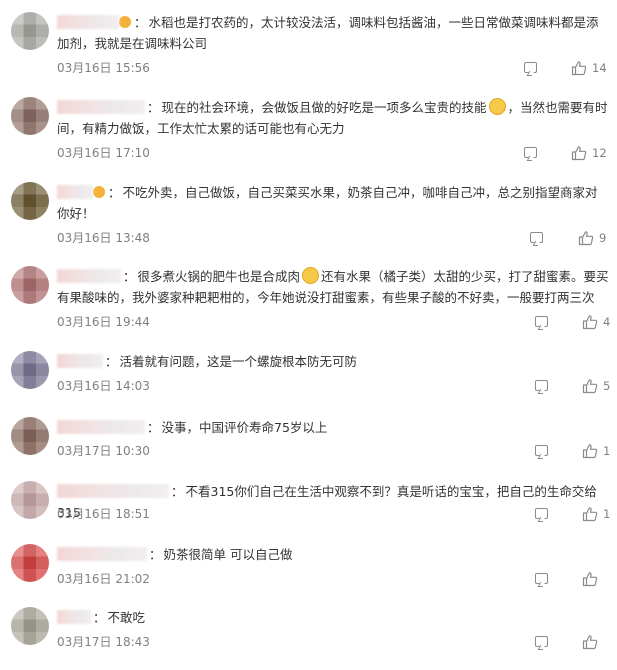  Describe the element at coordinates (333, 68) in the screenshot. I see `comment-meta: 03月16日 15:56 14` at that location.